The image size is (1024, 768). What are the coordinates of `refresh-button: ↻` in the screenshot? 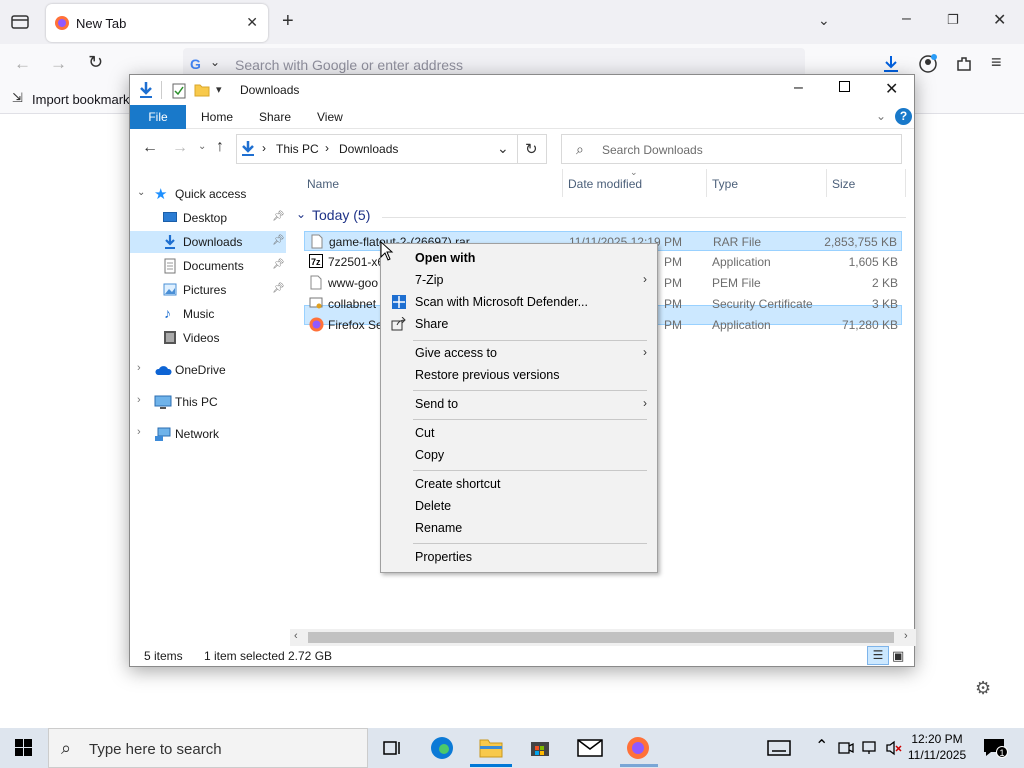 It's located at (532, 149).